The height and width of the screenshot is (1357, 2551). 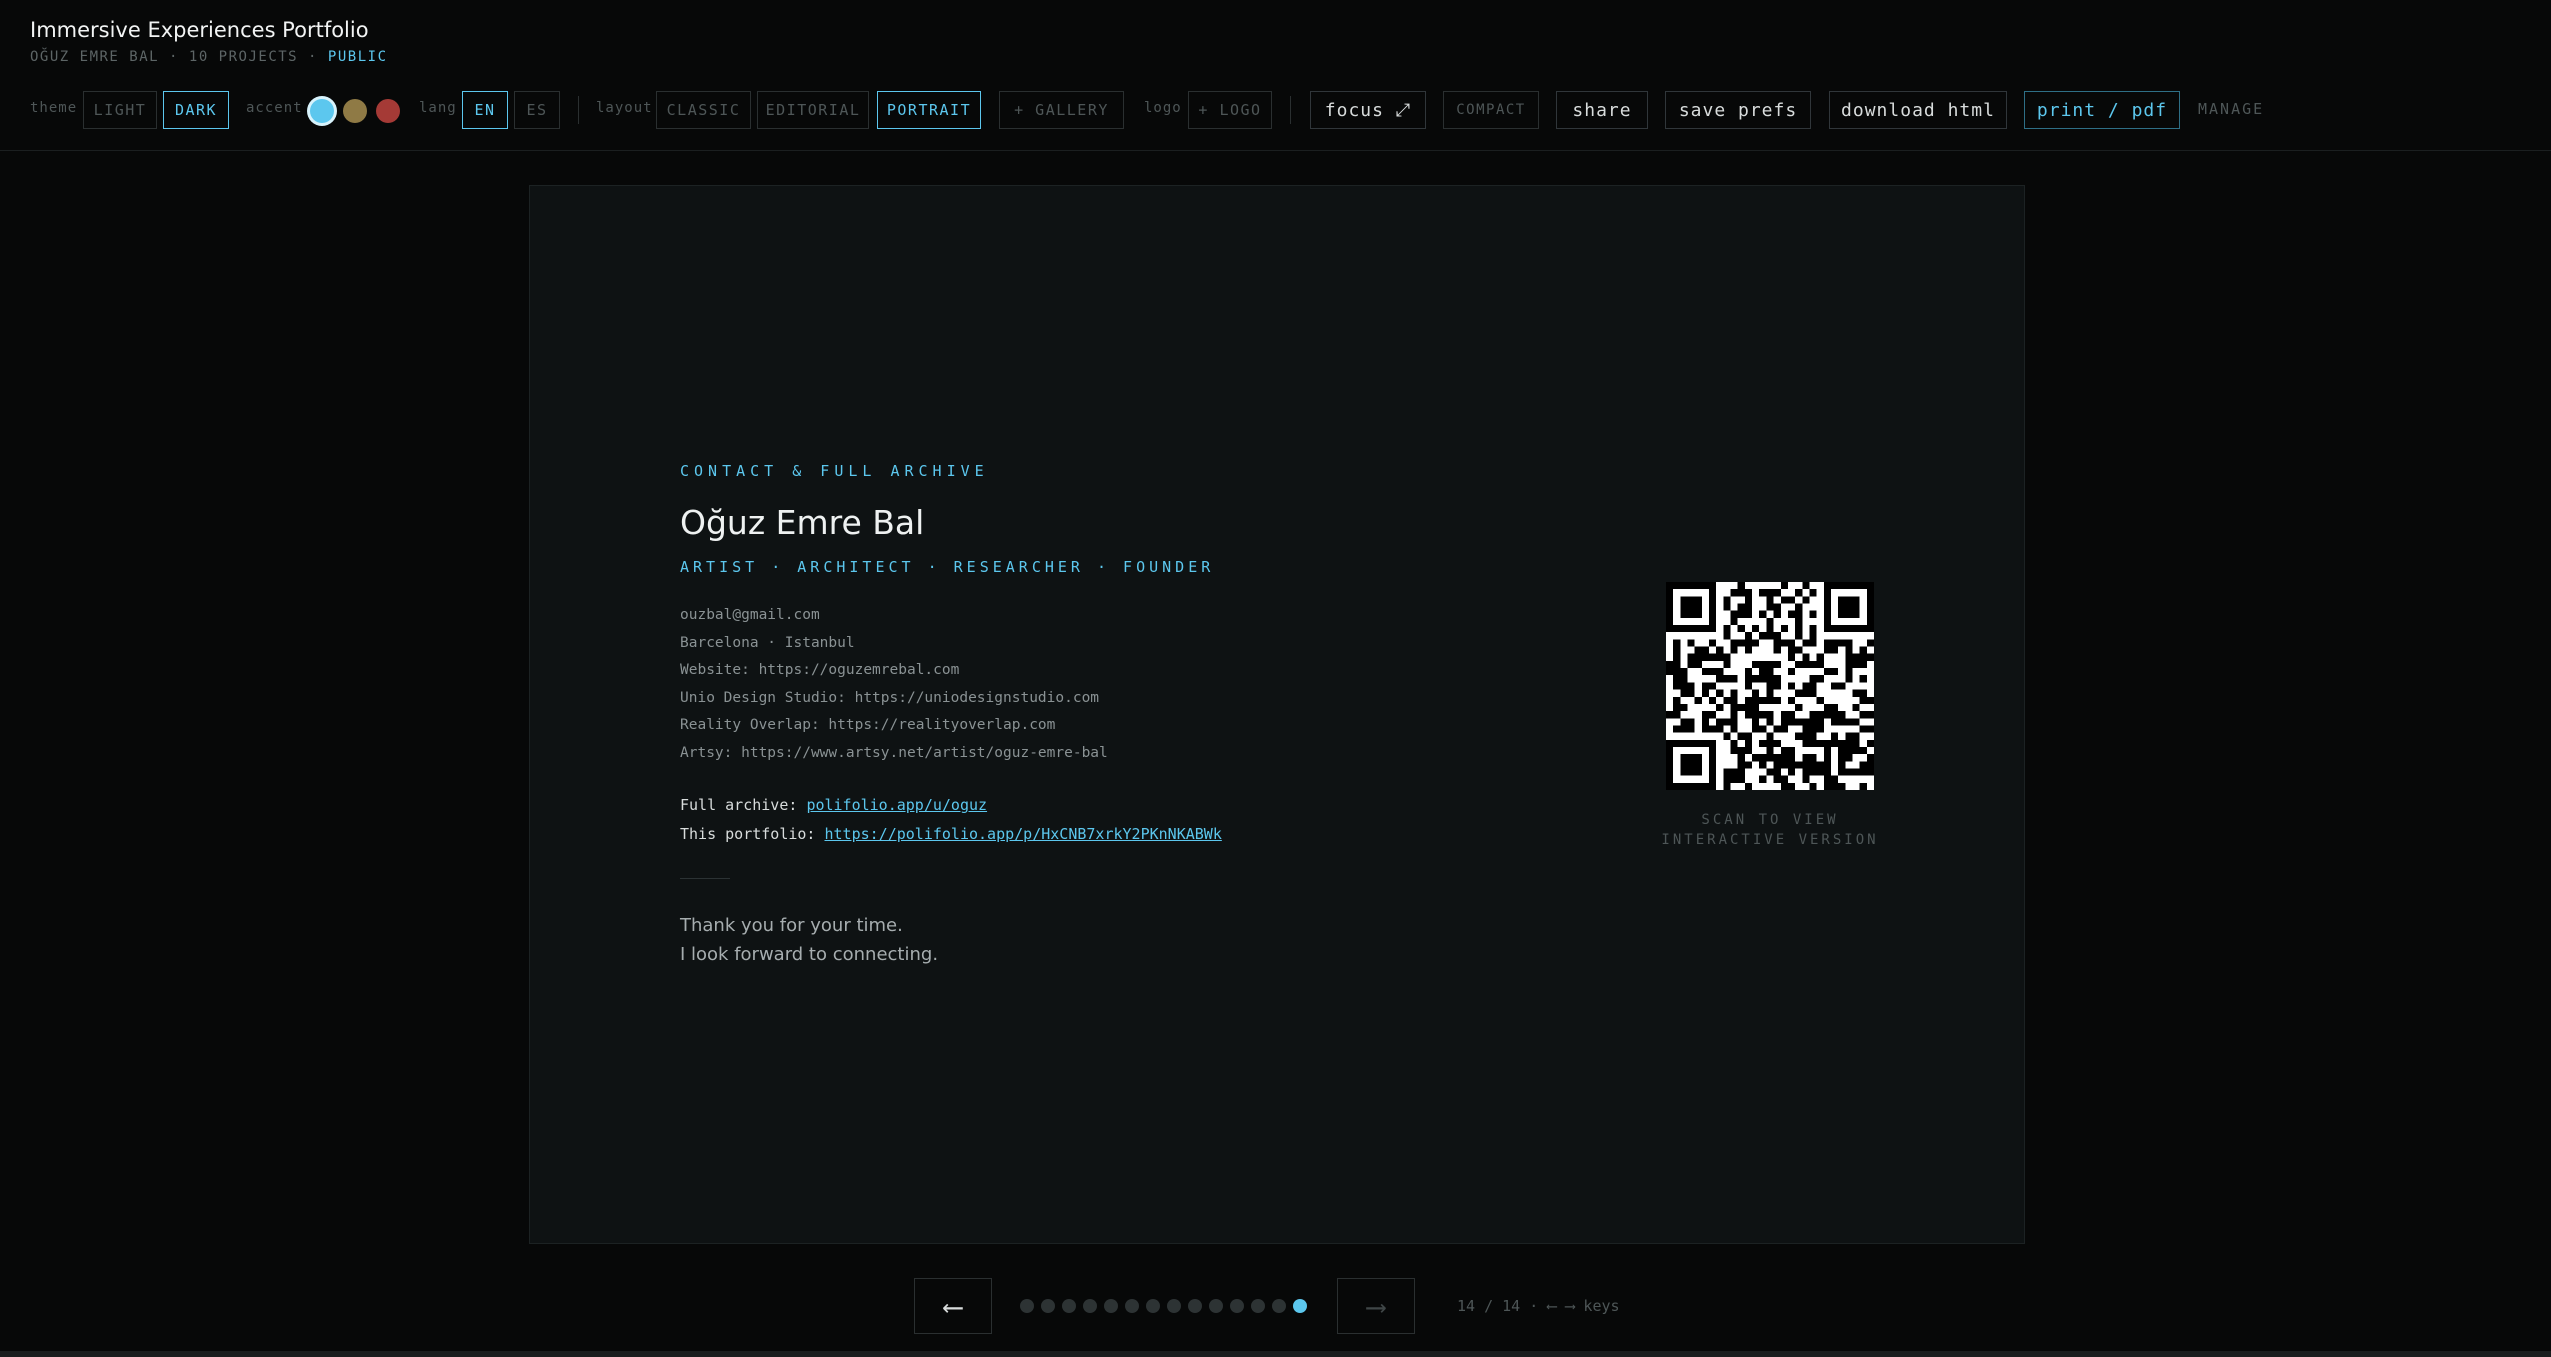 What do you see at coordinates (355, 111) in the screenshot?
I see `accent-swatch-gold` at bounding box center [355, 111].